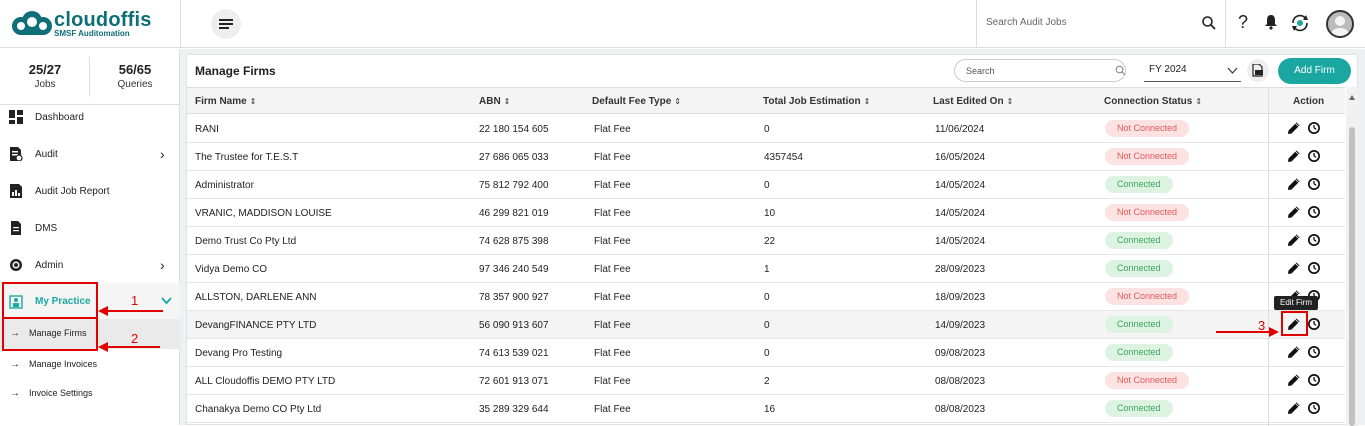 The height and width of the screenshot is (426, 1365). What do you see at coordinates (514, 185) in the screenshot?
I see `cell-abn: 75 812 792 400` at bounding box center [514, 185].